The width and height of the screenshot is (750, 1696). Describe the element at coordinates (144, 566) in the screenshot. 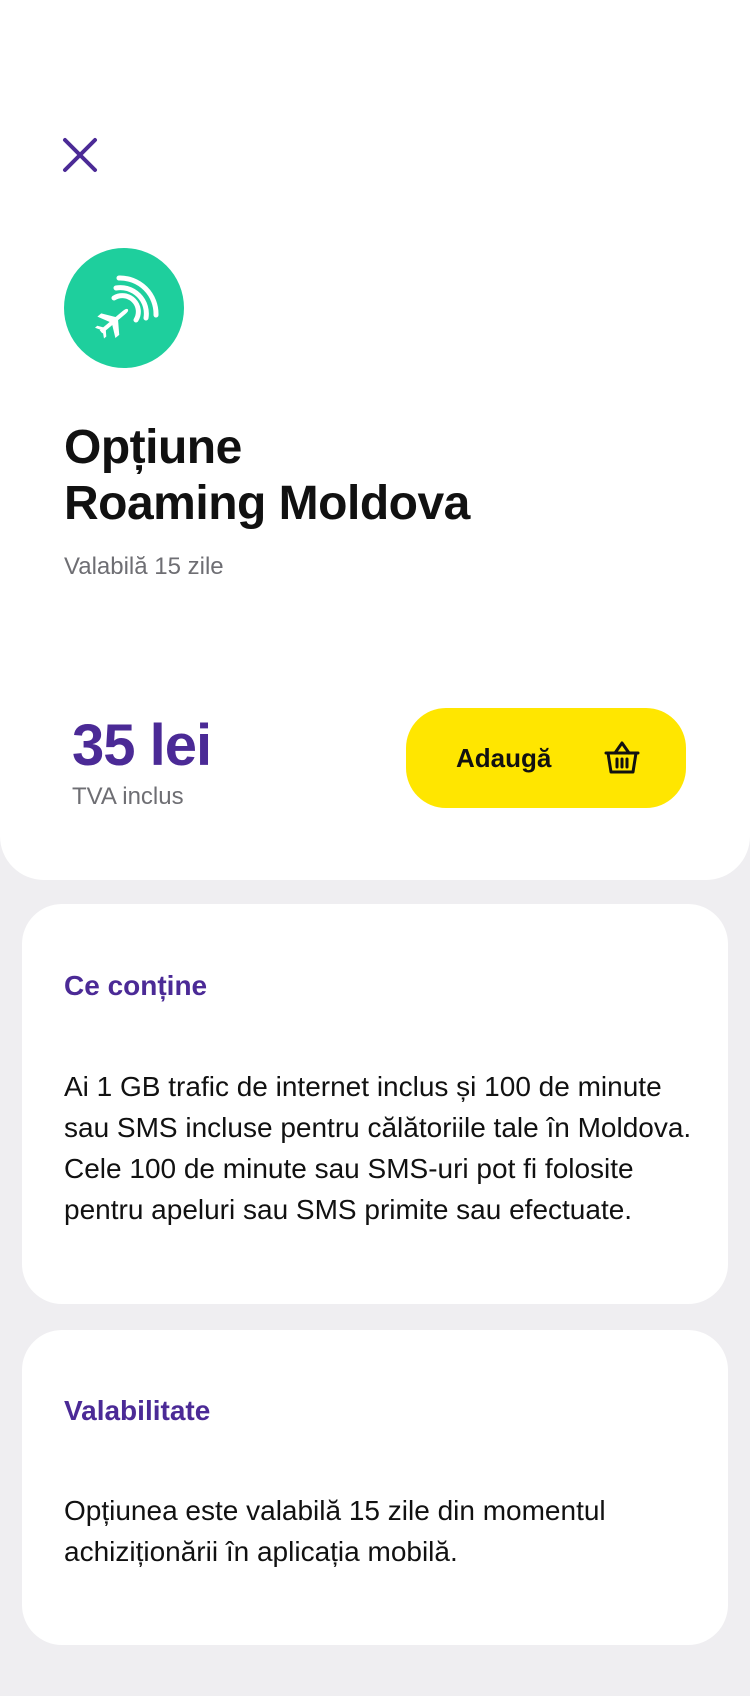

I see `validity-subtitle: Valabilă 15 zile` at that location.